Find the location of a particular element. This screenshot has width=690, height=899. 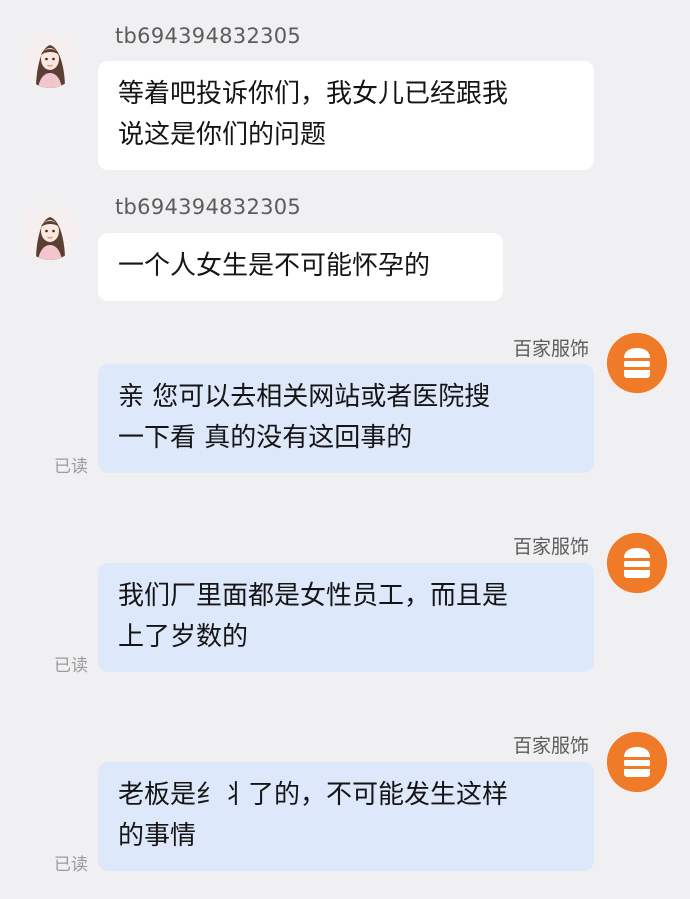

message-bubble: 亲 您可以去相关网站或者医院搜 一下看 真的没有这回事的 is located at coordinates (346, 418).